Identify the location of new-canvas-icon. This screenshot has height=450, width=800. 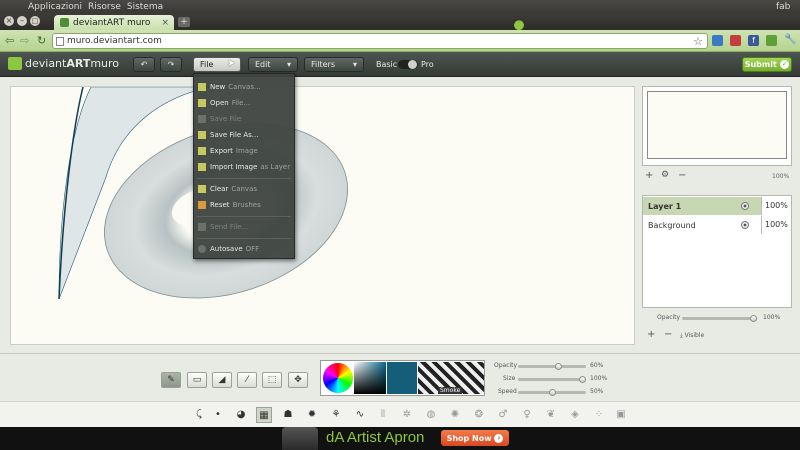
(202, 87).